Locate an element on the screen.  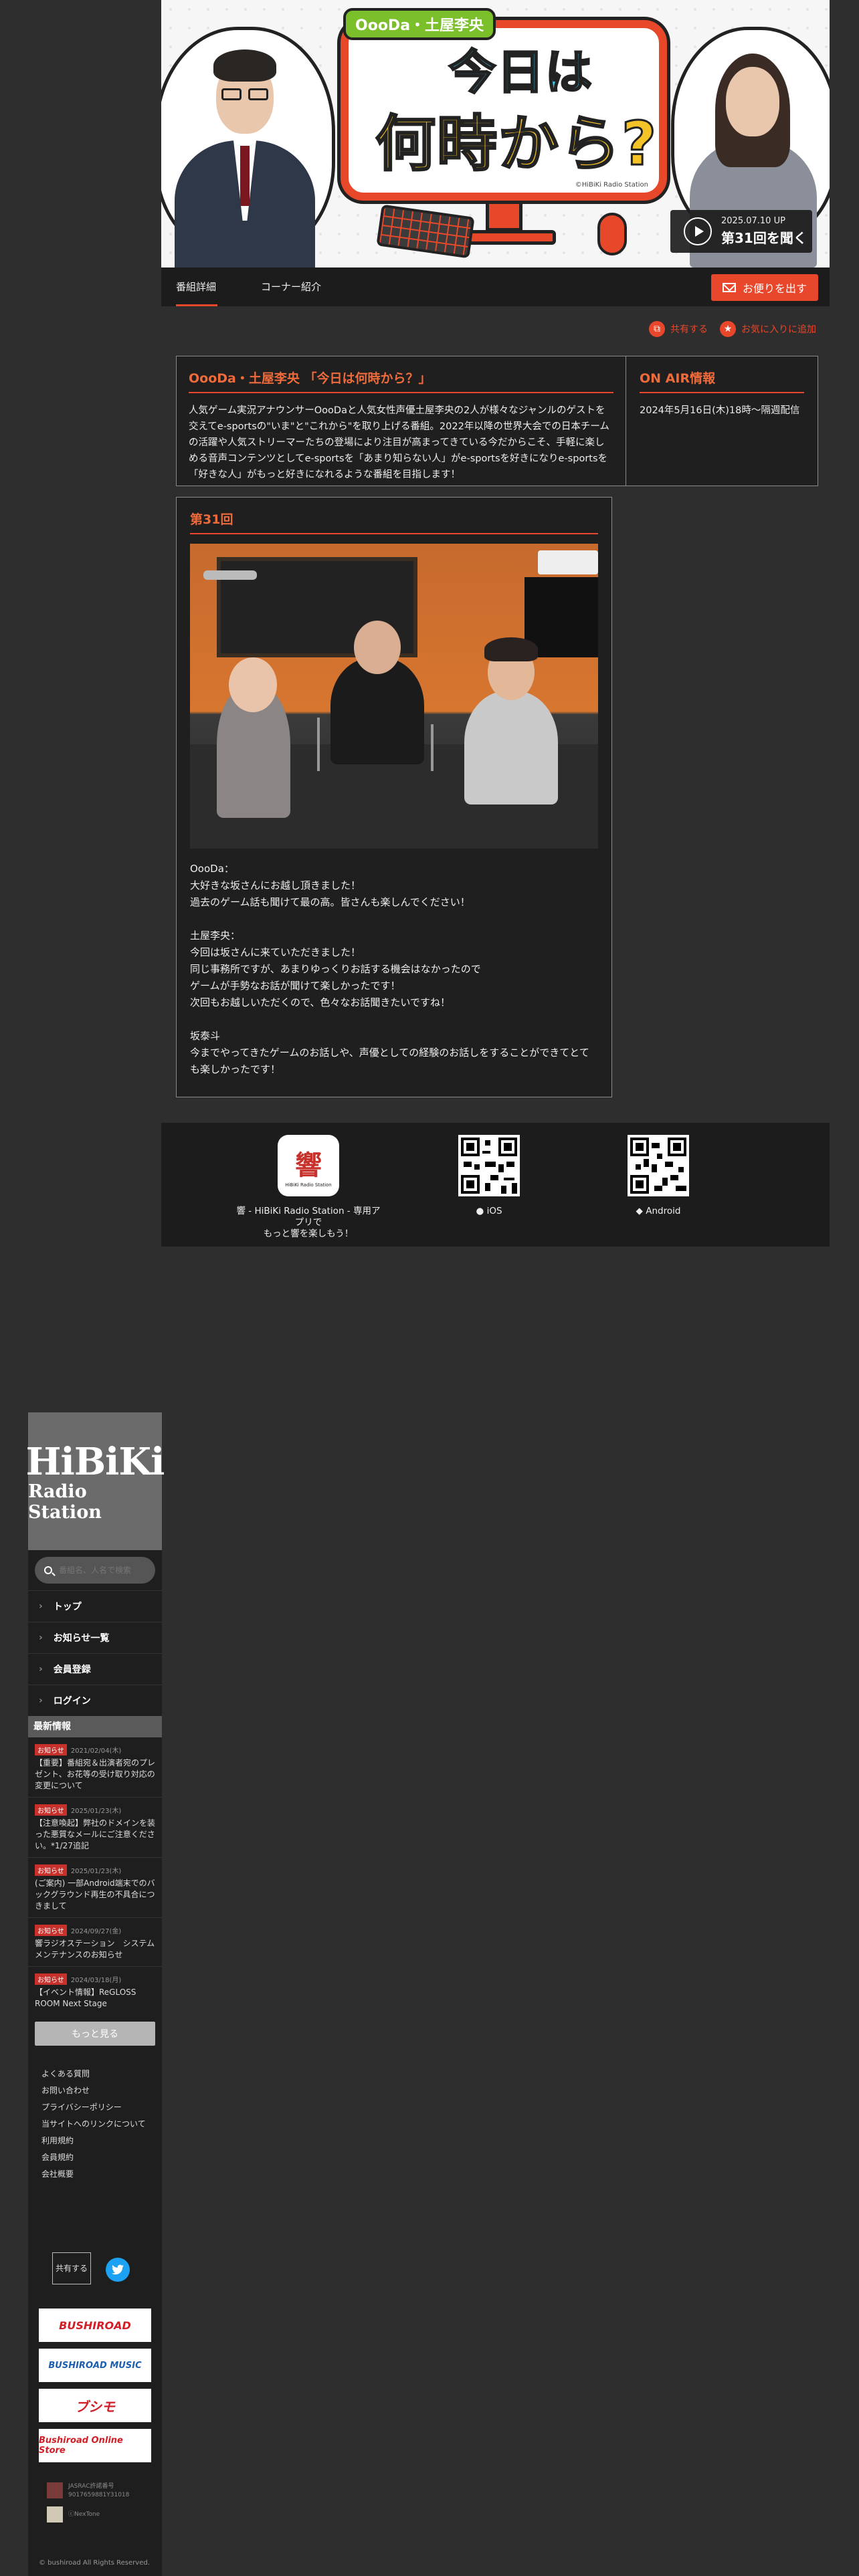
send-mail-button: お便りを出す is located at coordinates (764, 288).